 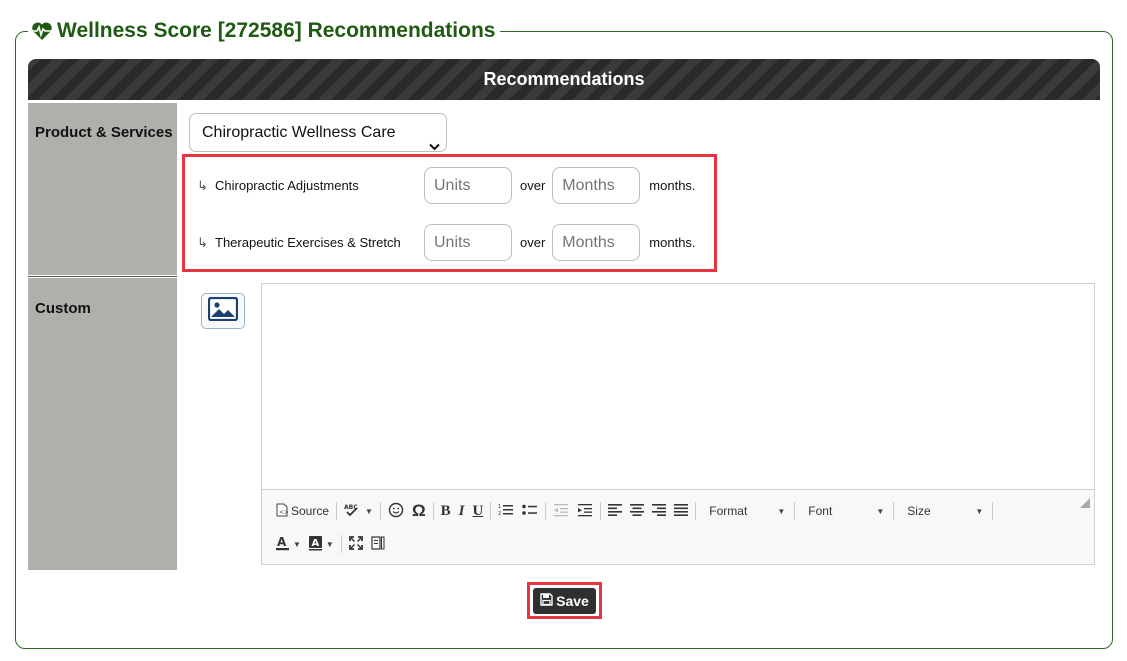 I want to click on outdent-icon, so click(x=561, y=511).